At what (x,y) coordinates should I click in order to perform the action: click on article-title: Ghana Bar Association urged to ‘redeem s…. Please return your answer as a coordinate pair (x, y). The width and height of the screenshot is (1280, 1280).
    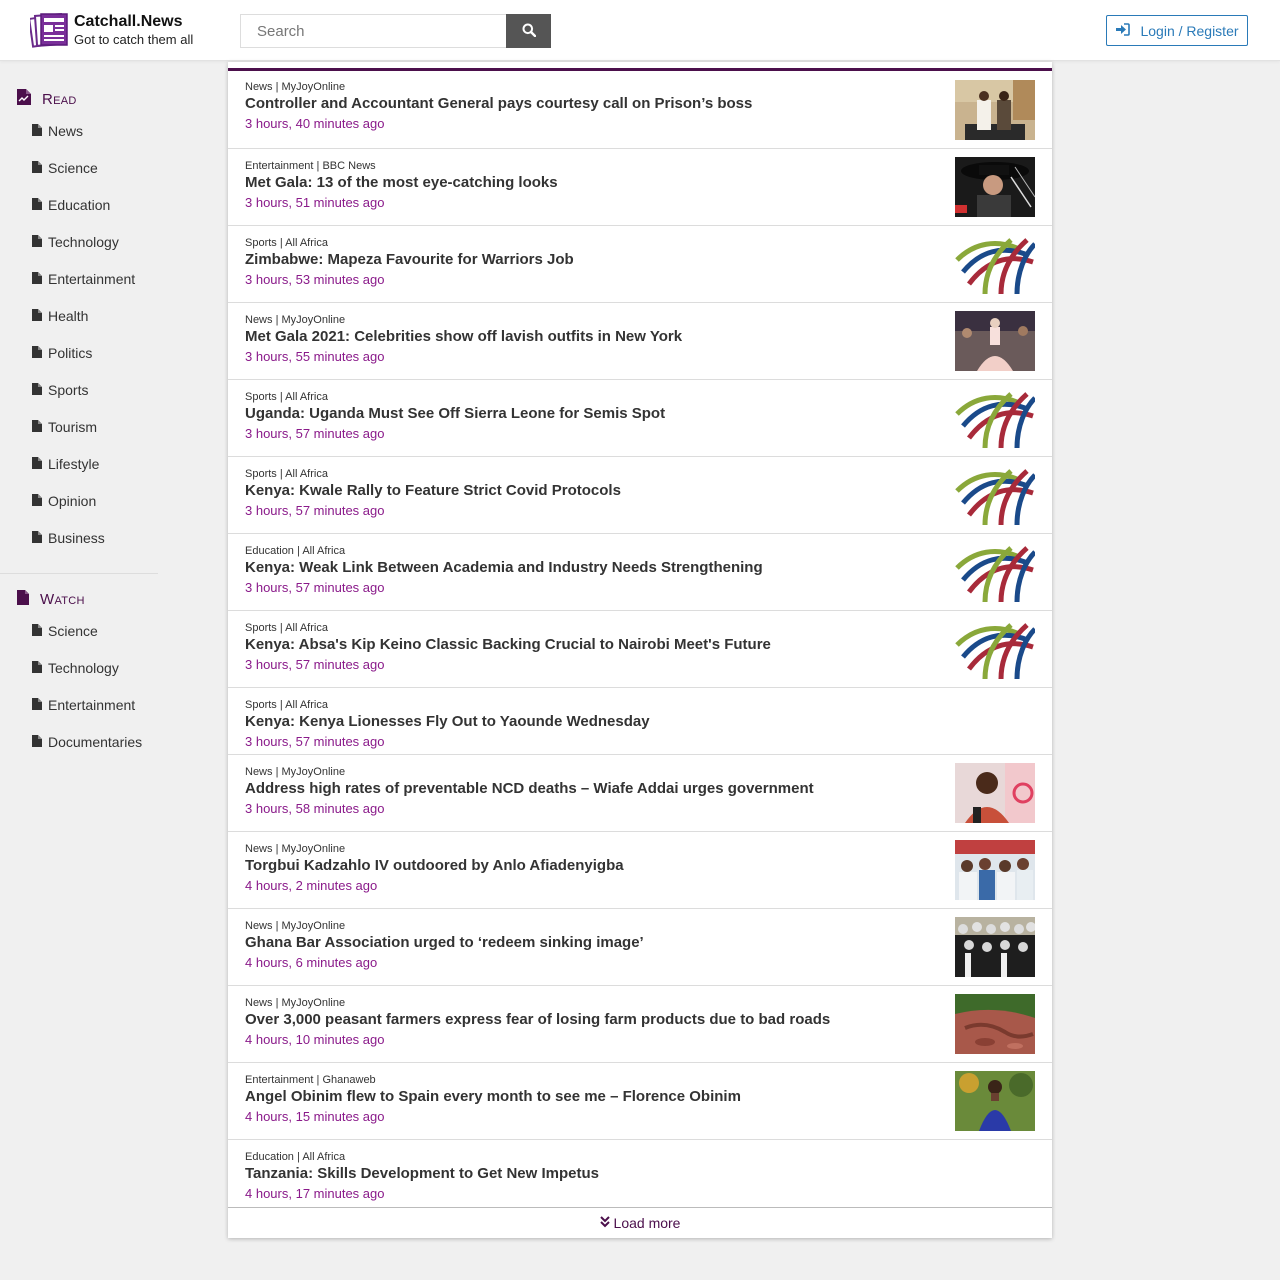
    Looking at the image, I should click on (444, 942).